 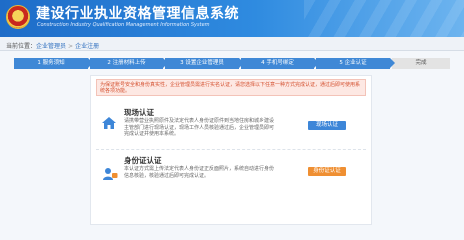 I want to click on onsite-title: 现场认证, so click(x=139, y=112).